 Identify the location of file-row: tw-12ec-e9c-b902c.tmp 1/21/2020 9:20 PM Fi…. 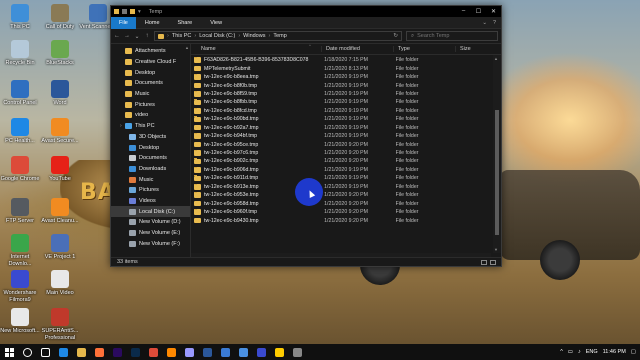
(341, 161).